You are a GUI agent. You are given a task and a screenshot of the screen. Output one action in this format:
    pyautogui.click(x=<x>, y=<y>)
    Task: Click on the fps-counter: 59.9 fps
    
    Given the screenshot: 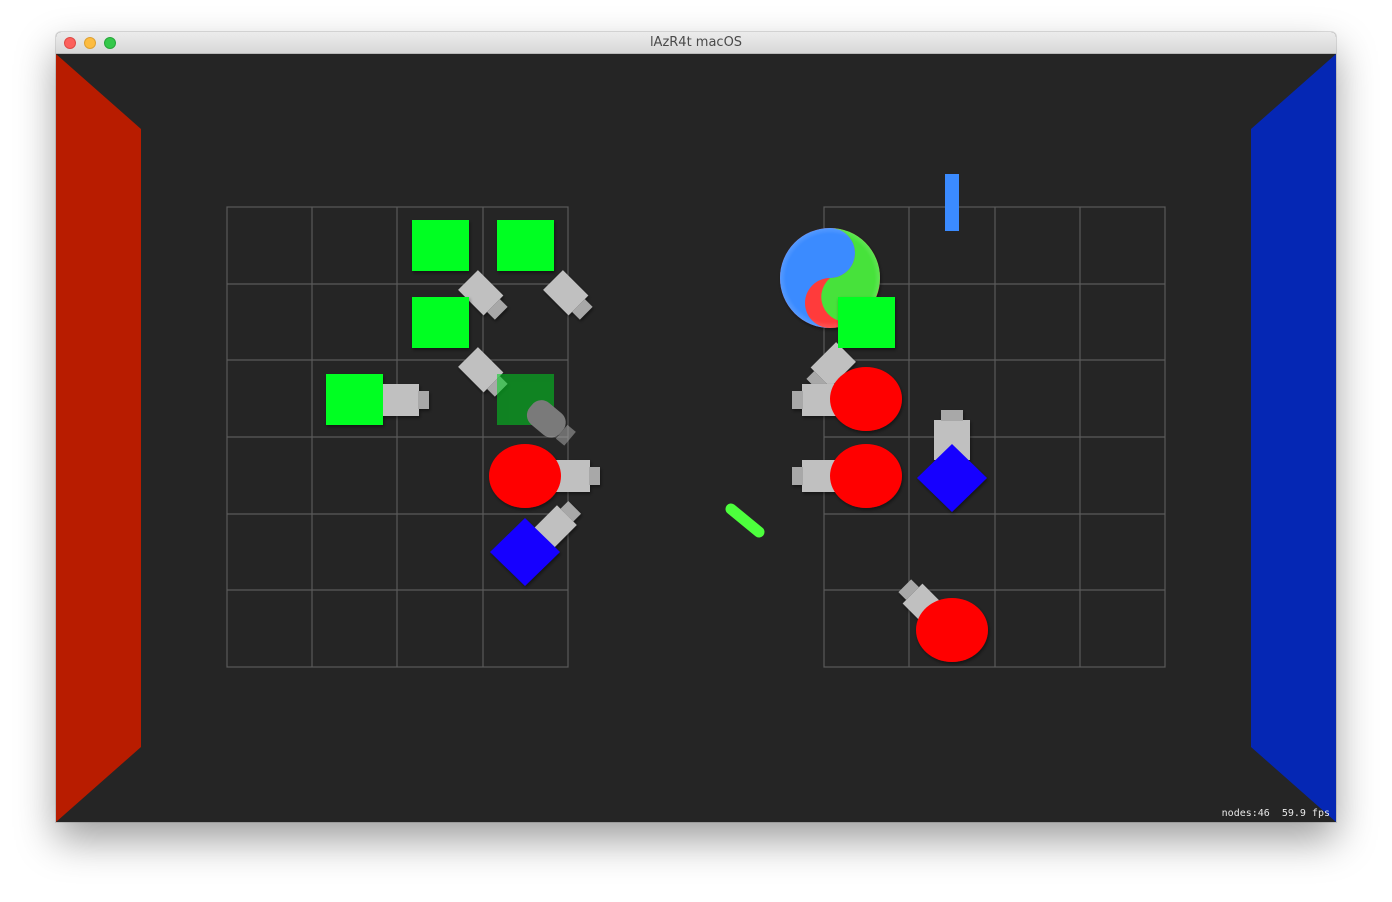 What is the action you would take?
    pyautogui.click(x=1305, y=813)
    